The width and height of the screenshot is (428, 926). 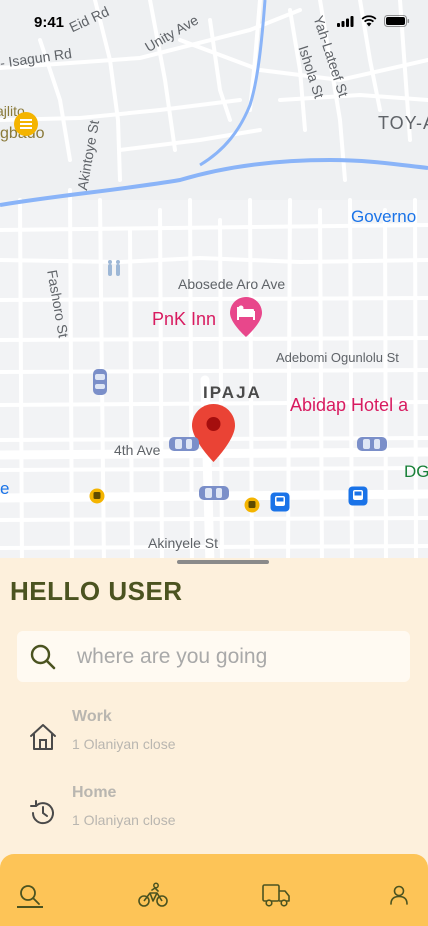 I want to click on area-label-ipaja: IPAJA, so click(x=232, y=392).